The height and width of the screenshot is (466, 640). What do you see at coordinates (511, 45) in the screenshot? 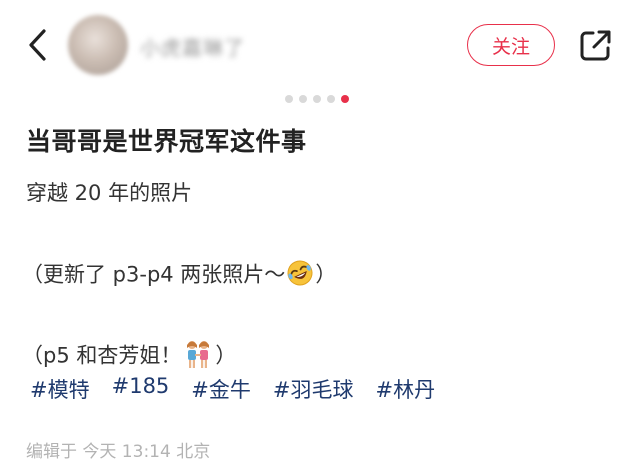
I see `follow-button: 关注` at bounding box center [511, 45].